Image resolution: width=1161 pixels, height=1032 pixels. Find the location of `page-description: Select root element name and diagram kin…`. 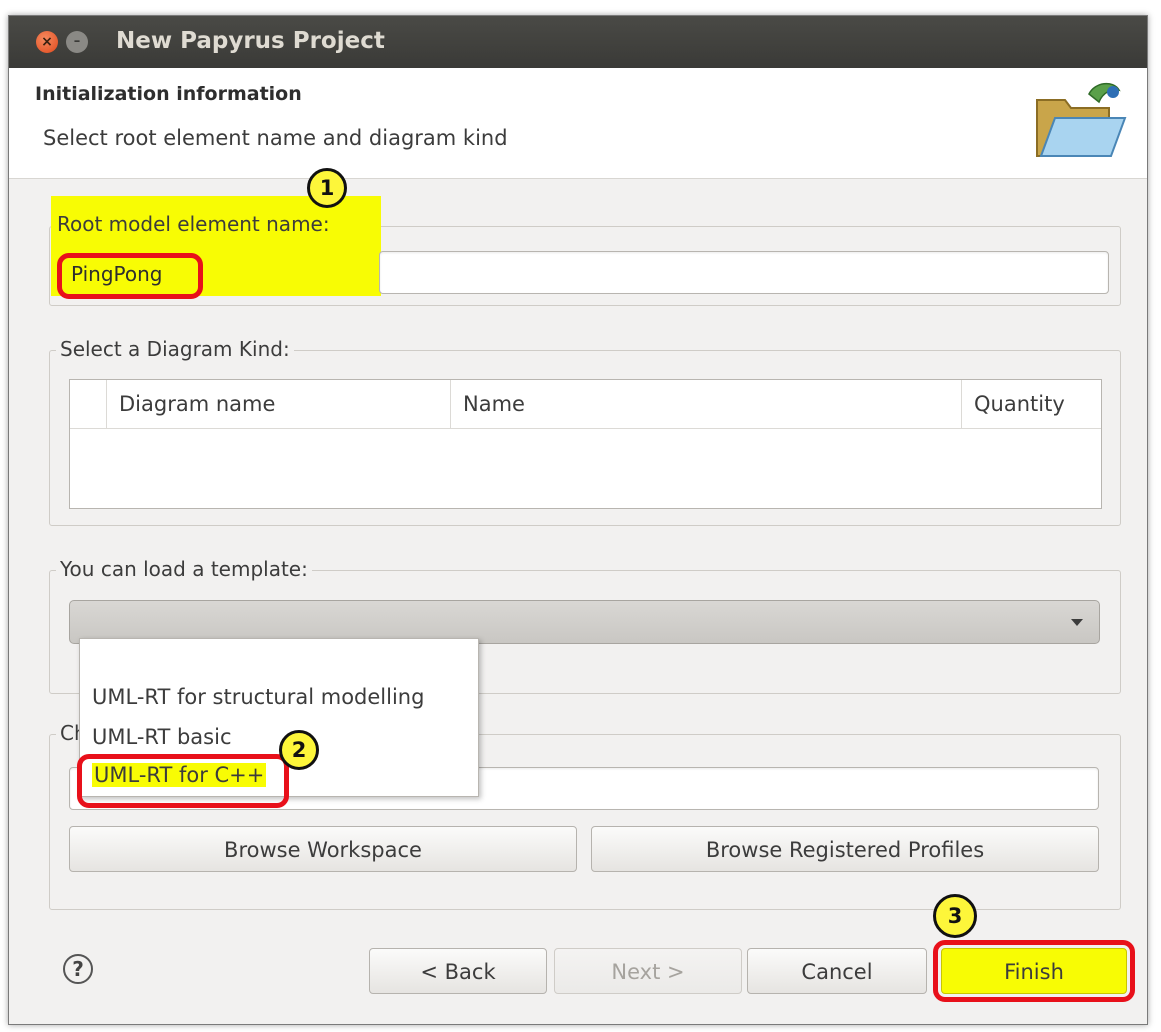

page-description: Select root element name and diagram kin… is located at coordinates (275, 138).